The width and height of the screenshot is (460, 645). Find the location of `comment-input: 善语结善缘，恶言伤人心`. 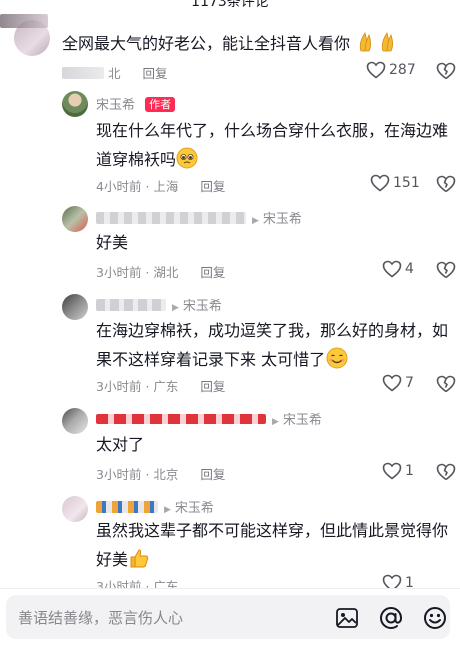

comment-input: 善语结善缘，恶言伤人心 is located at coordinates (228, 617).